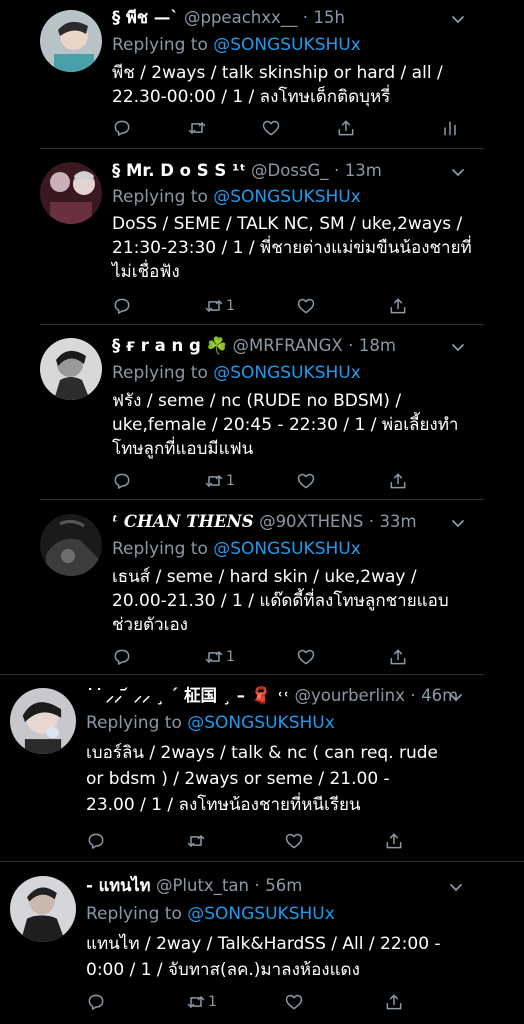 This screenshot has width=524, height=1024. Describe the element at coordinates (349, 695) in the screenshot. I see `user-handle: @yourberlinx` at that location.